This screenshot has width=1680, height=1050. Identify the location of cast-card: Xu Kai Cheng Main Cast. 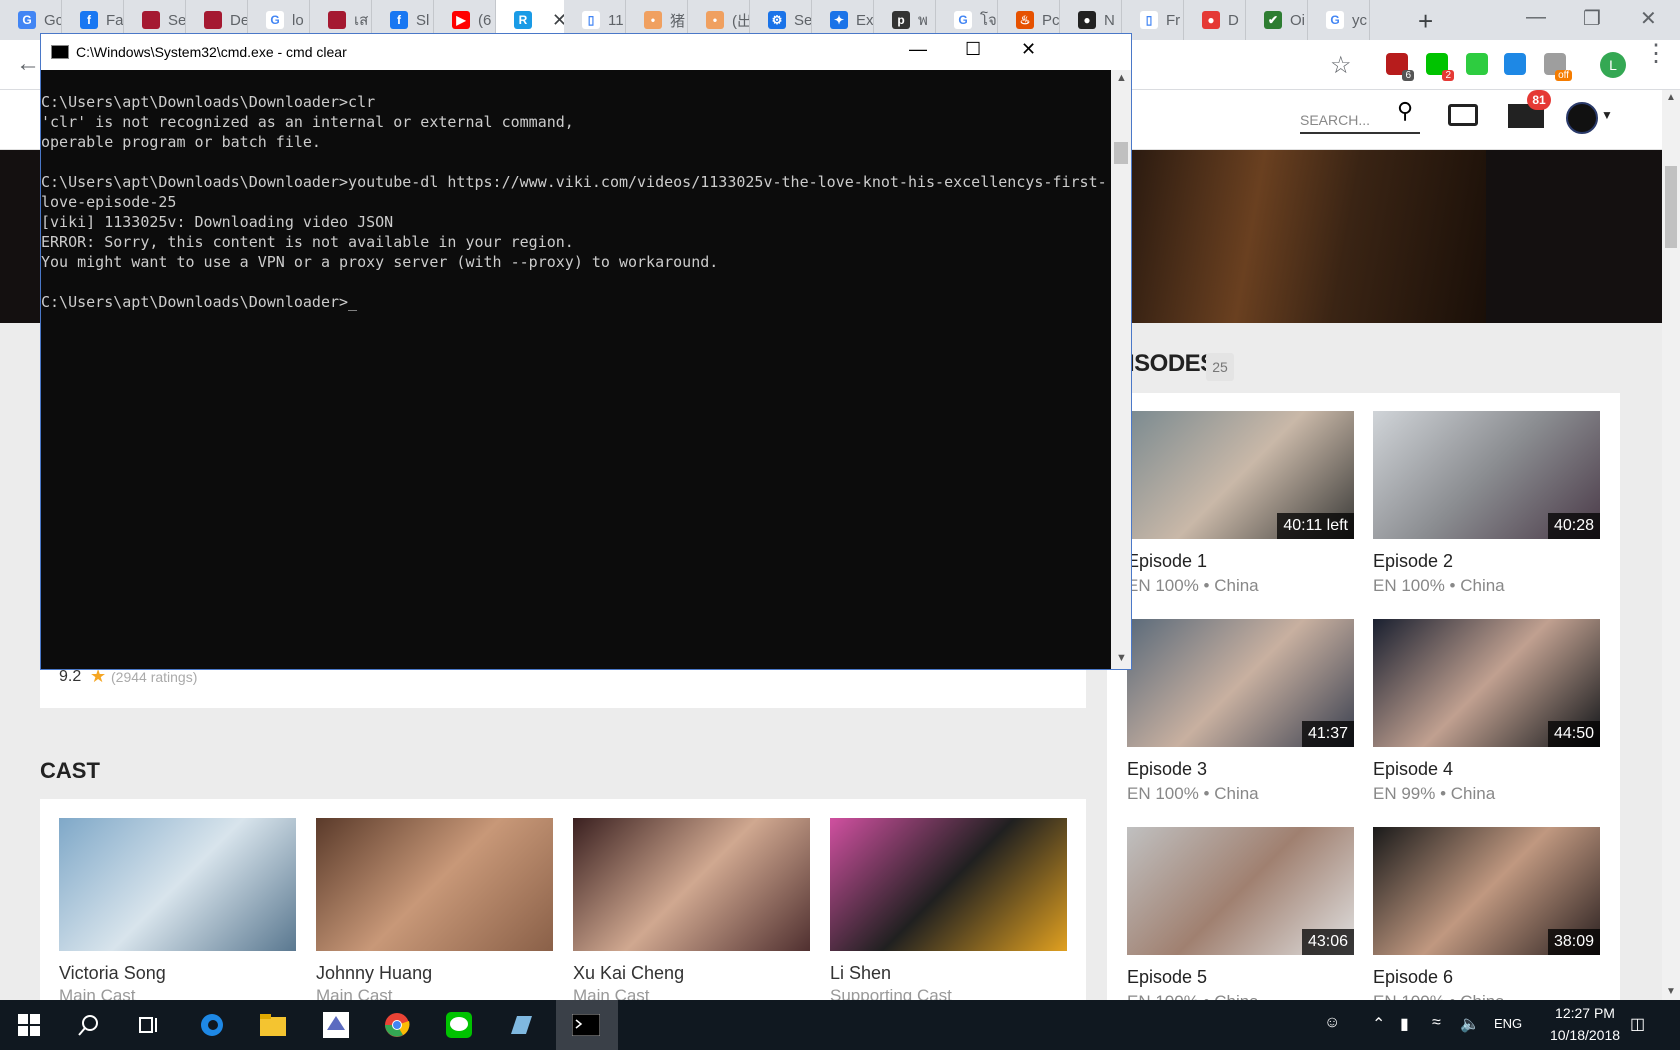
(691, 909).